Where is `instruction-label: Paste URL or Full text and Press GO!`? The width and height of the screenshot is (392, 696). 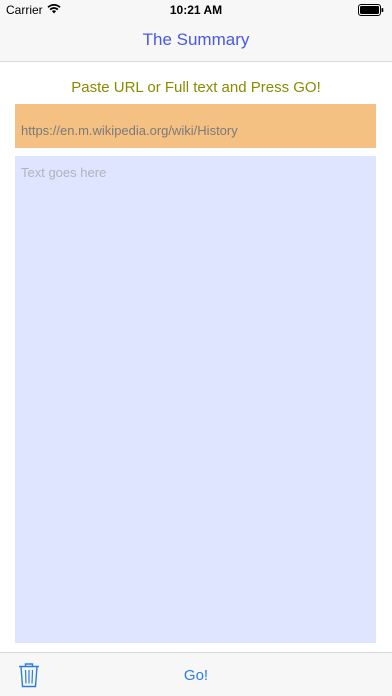
instruction-label: Paste URL or Full text and Press GO! is located at coordinates (196, 87).